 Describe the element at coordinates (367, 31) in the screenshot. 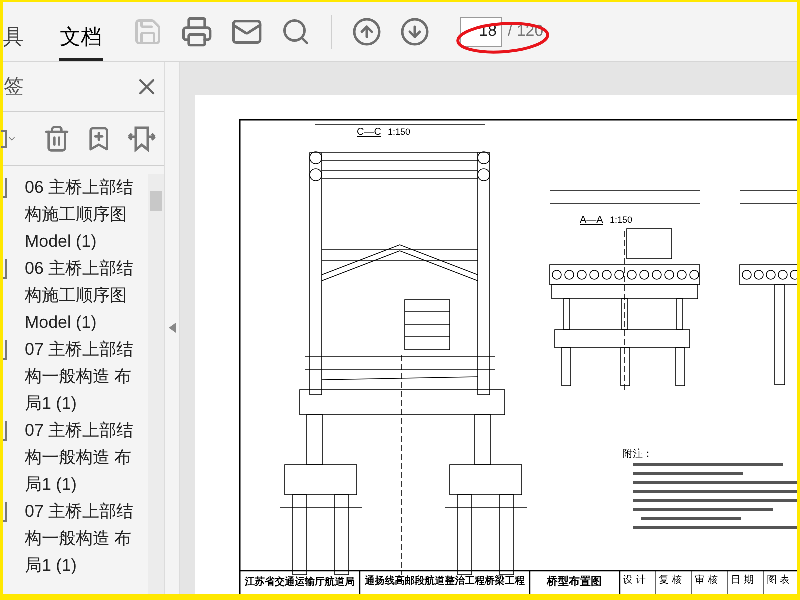

I see `arrow-up-icon` at that location.